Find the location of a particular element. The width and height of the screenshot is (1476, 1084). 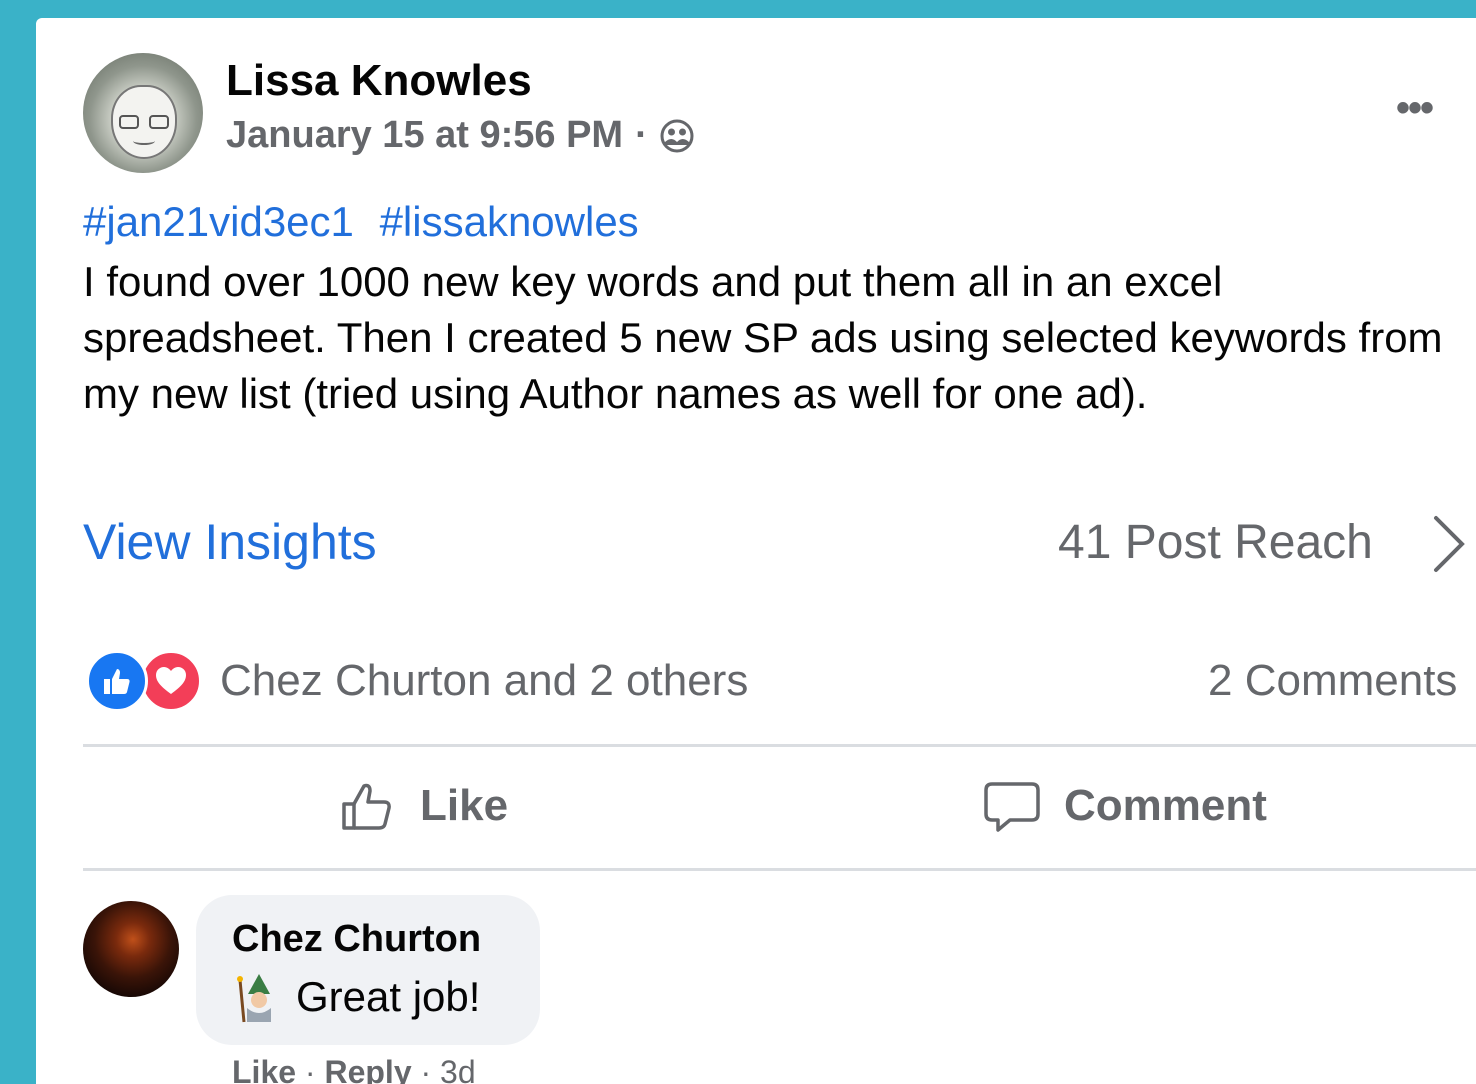

comment-time: 3d is located at coordinates (458, 1069).